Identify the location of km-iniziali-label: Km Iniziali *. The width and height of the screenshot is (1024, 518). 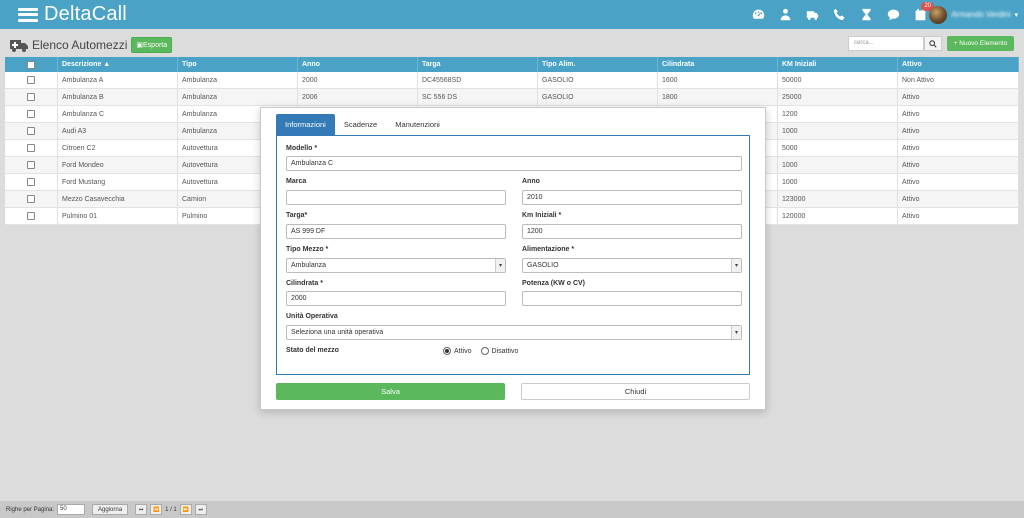
(542, 215).